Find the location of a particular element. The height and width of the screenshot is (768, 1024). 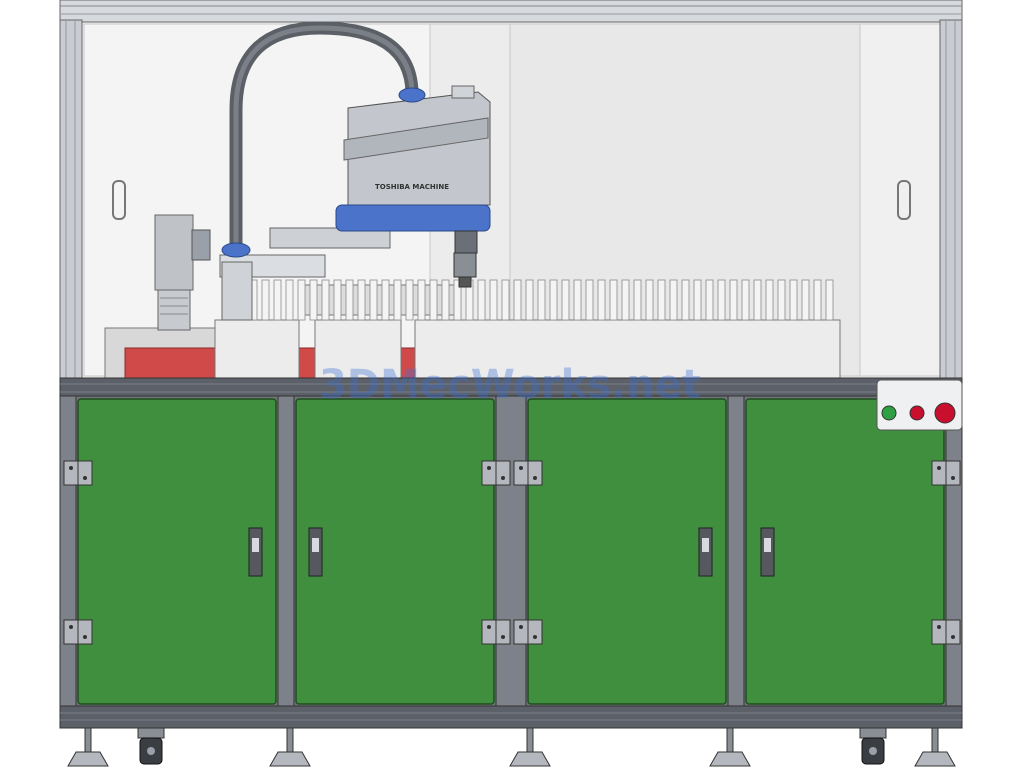

green-indicator-lamp is located at coordinates (889, 413).